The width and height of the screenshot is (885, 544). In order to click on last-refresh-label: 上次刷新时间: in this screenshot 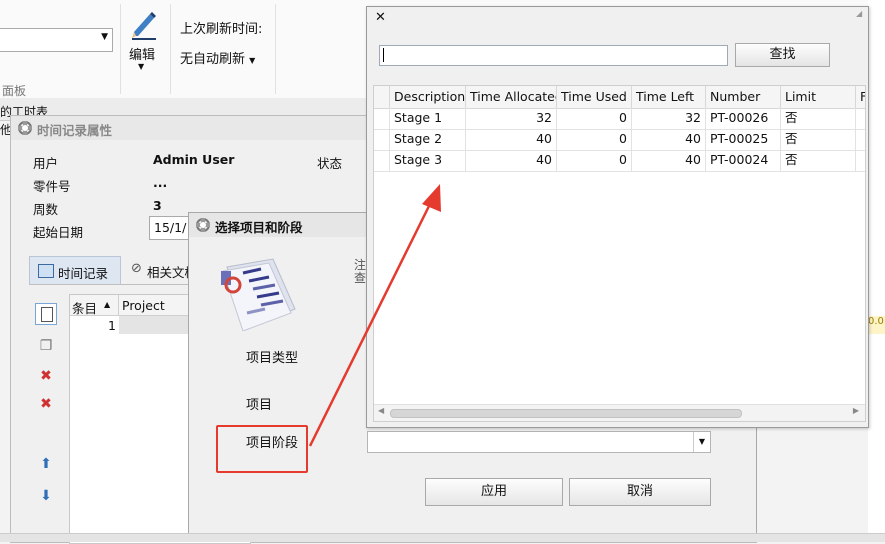, I will do `click(221, 29)`.